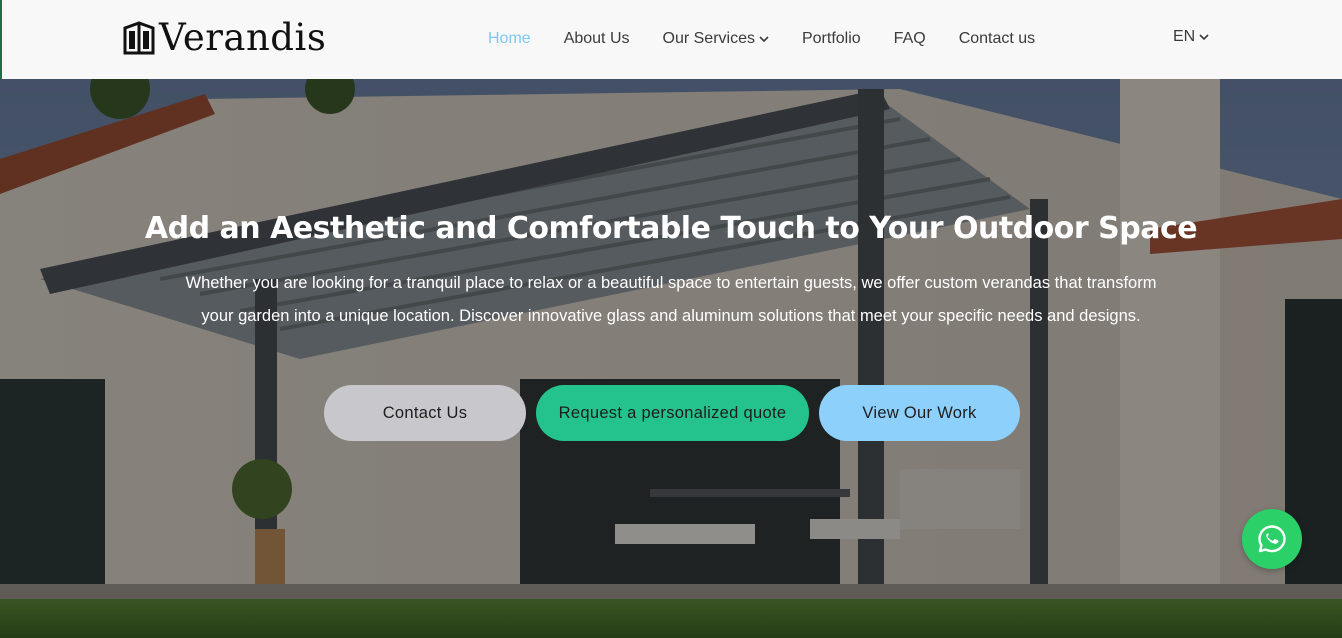 This screenshot has width=1342, height=638. I want to click on request-quote-button: Request a personalized quote, so click(672, 413).